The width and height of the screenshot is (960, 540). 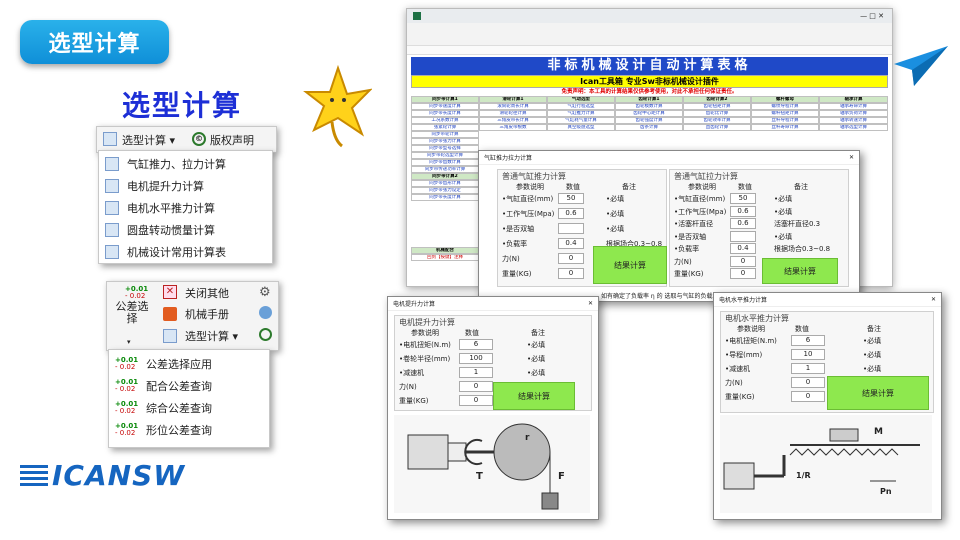 What do you see at coordinates (129, 342) in the screenshot?
I see `chevron-down-icon: ▾` at bounding box center [129, 342].